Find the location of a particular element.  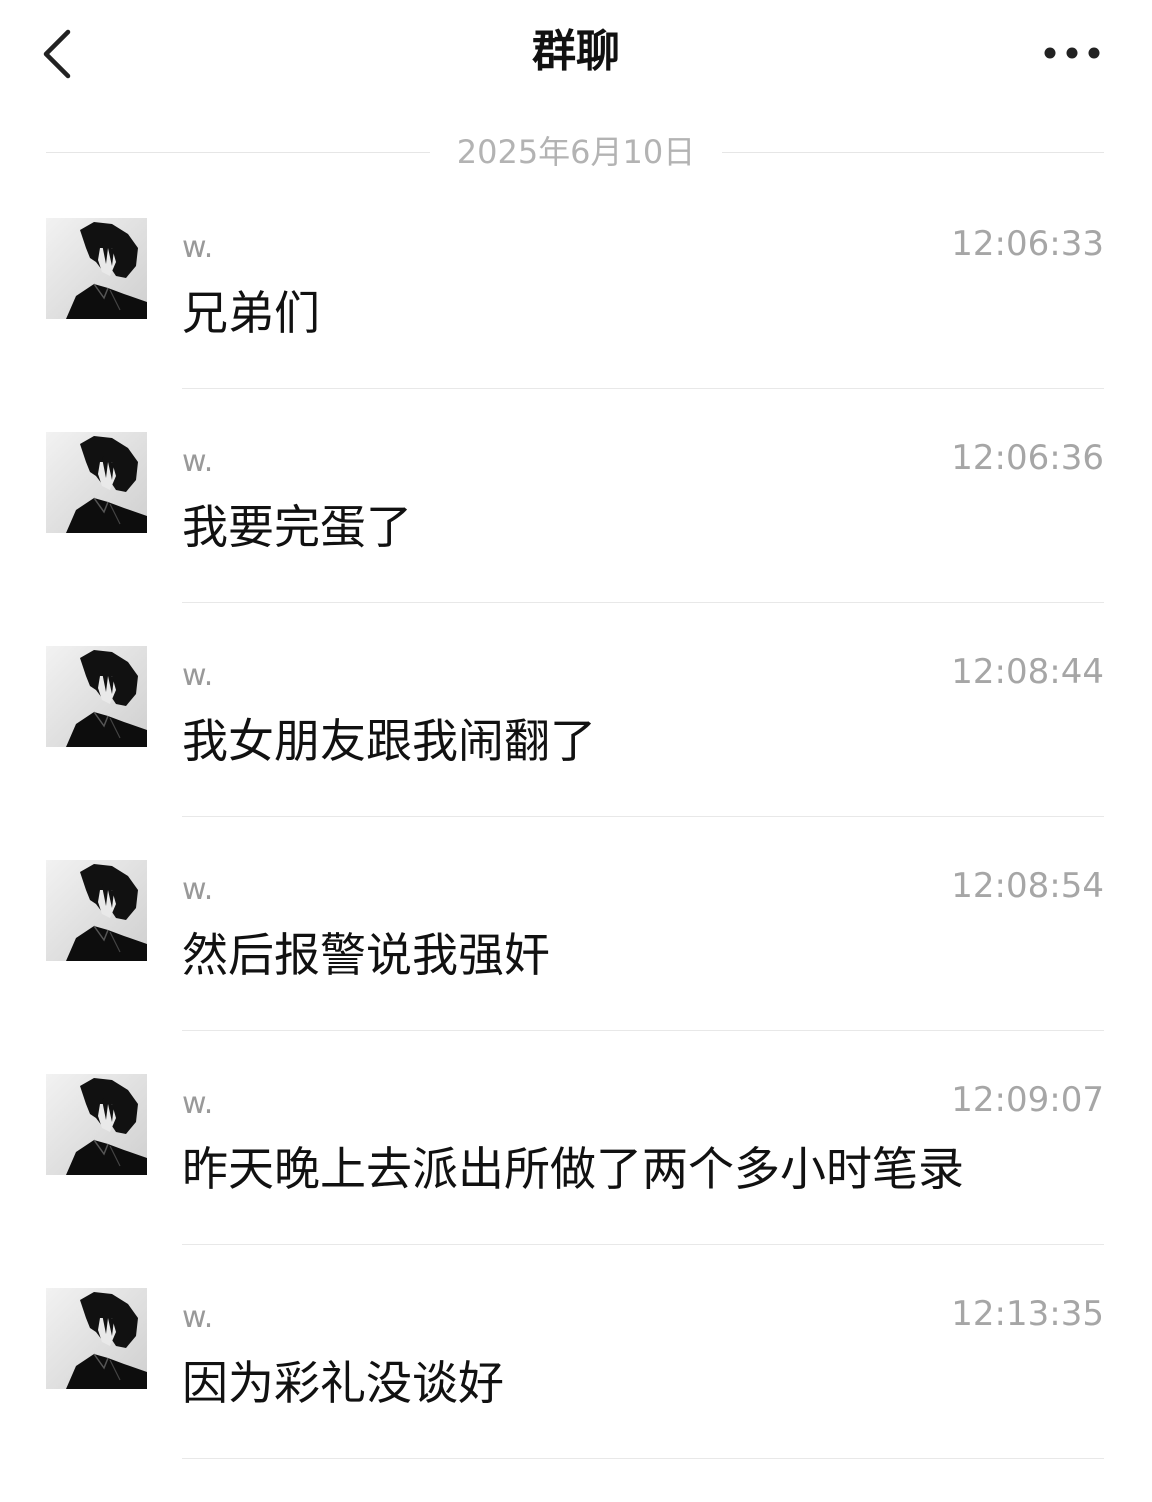

message-timestamp: 12:13:35 is located at coordinates (1027, 1314).